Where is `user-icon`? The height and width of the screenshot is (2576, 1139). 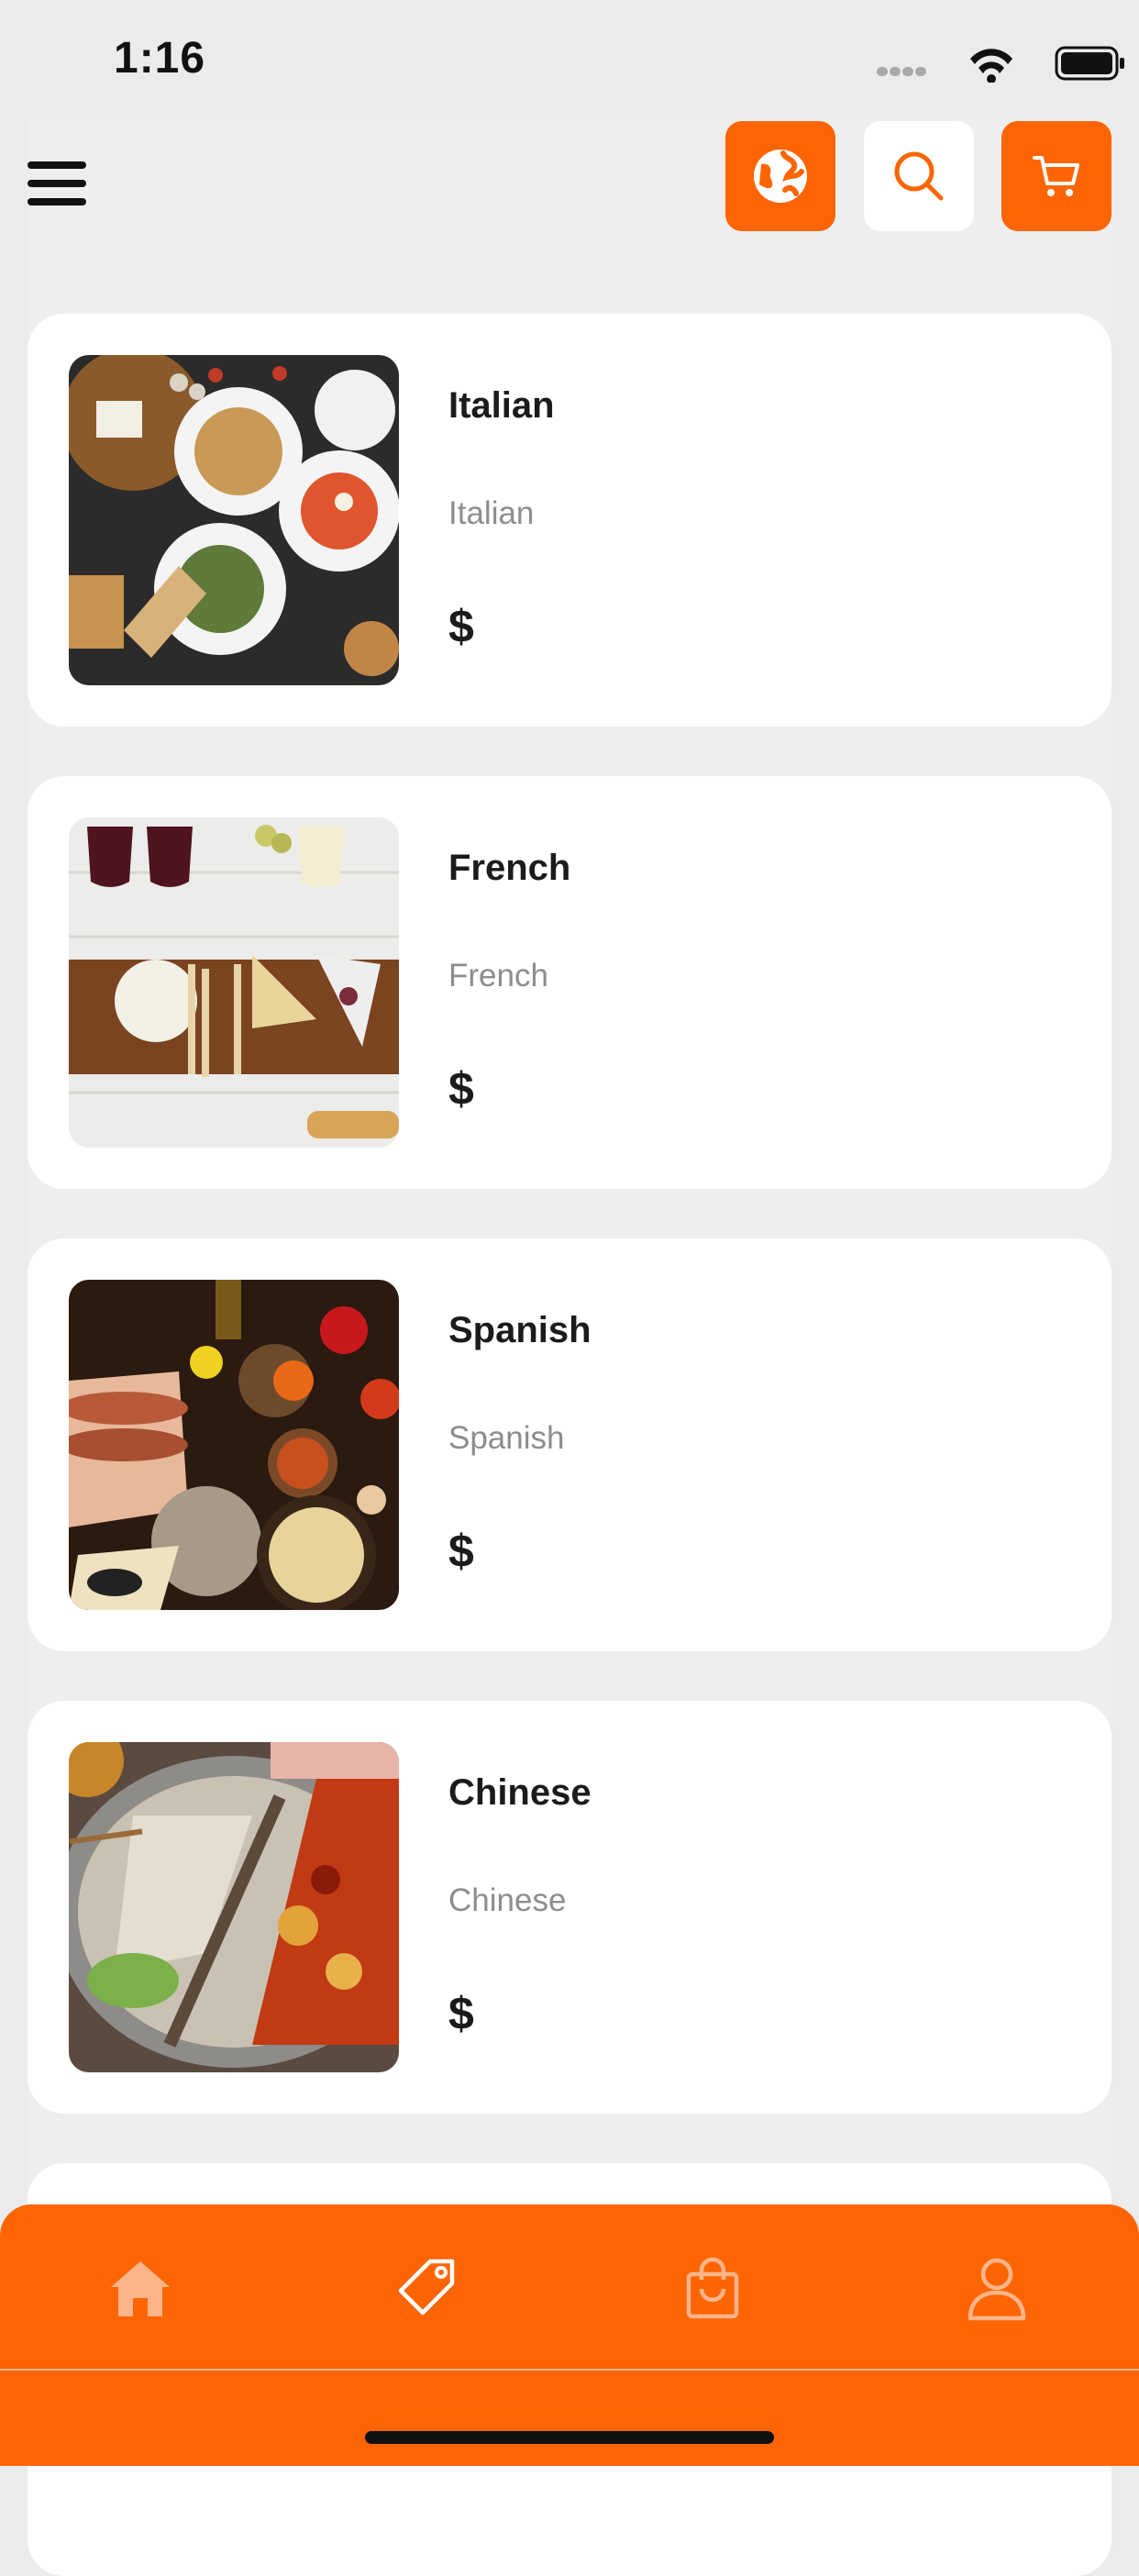 user-icon is located at coordinates (997, 2289).